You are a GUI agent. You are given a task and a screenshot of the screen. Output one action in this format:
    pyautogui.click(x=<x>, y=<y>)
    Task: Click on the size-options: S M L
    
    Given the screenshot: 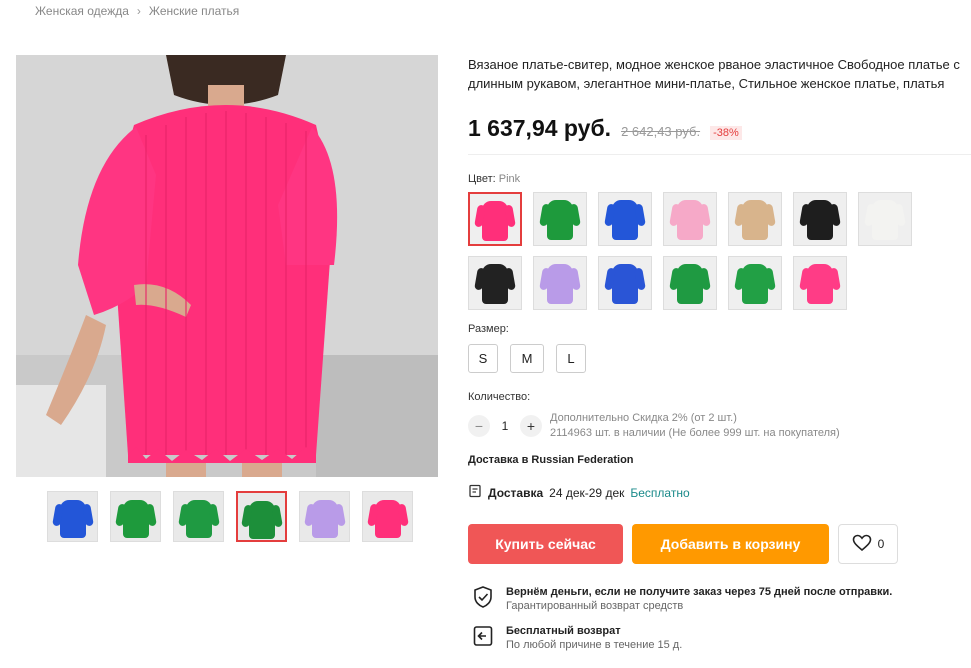 What is the action you would take?
    pyautogui.click(x=527, y=358)
    